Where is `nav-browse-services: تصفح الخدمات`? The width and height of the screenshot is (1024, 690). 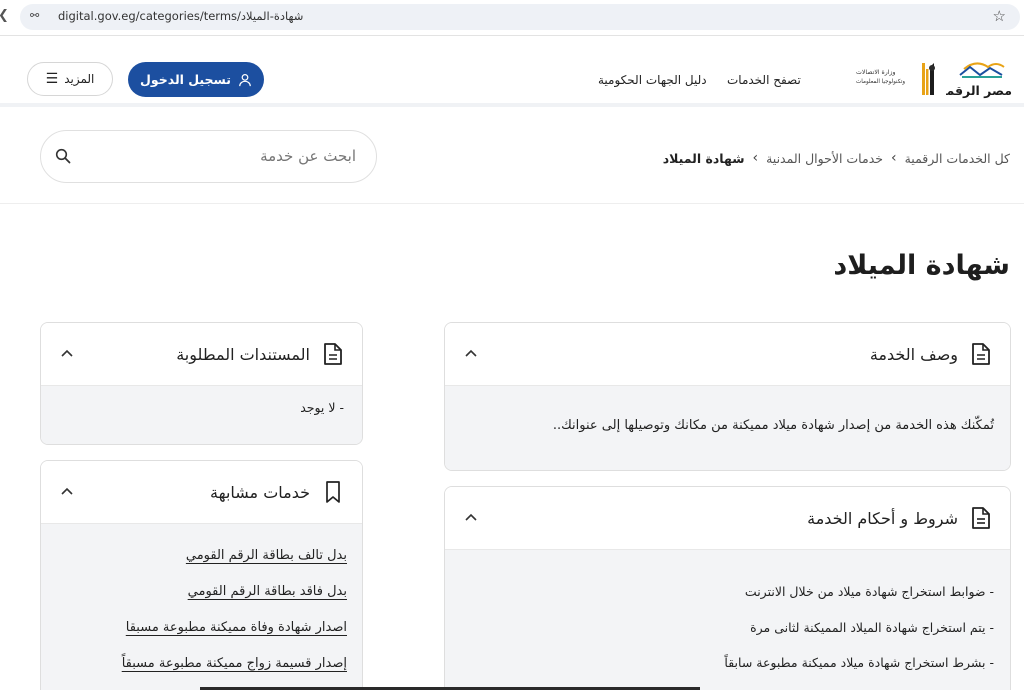 nav-browse-services: تصفح الخدمات is located at coordinates (764, 80).